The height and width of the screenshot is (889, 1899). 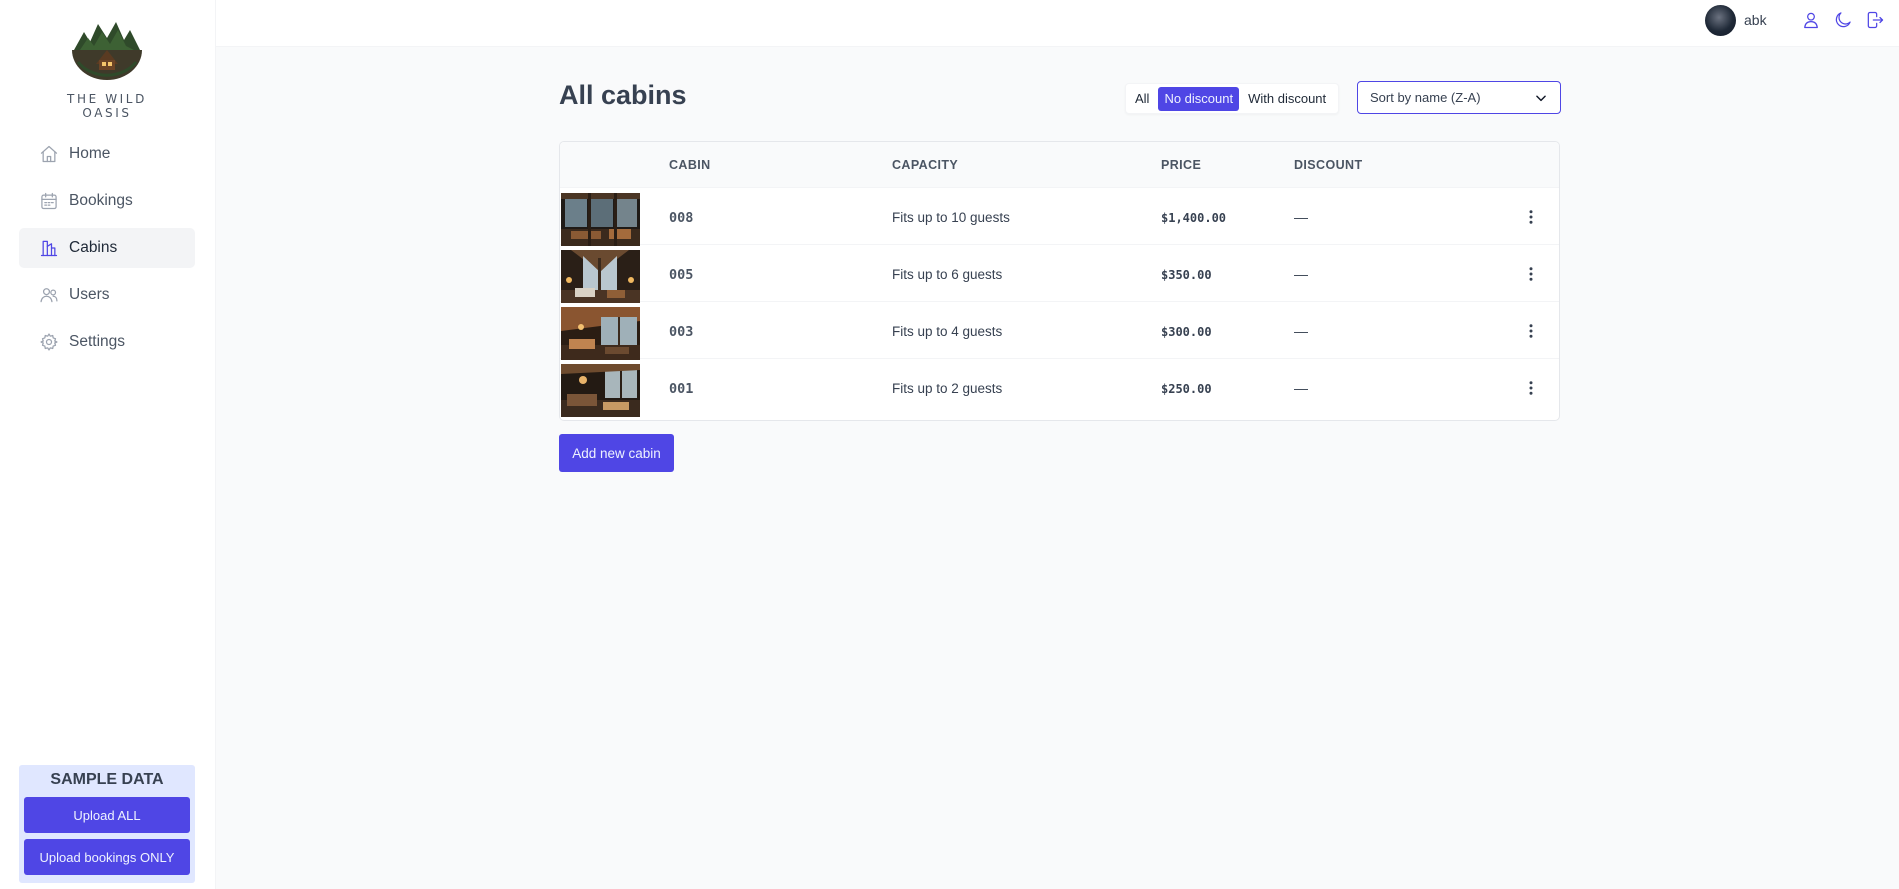 I want to click on header: abk, so click(x=1057, y=23).